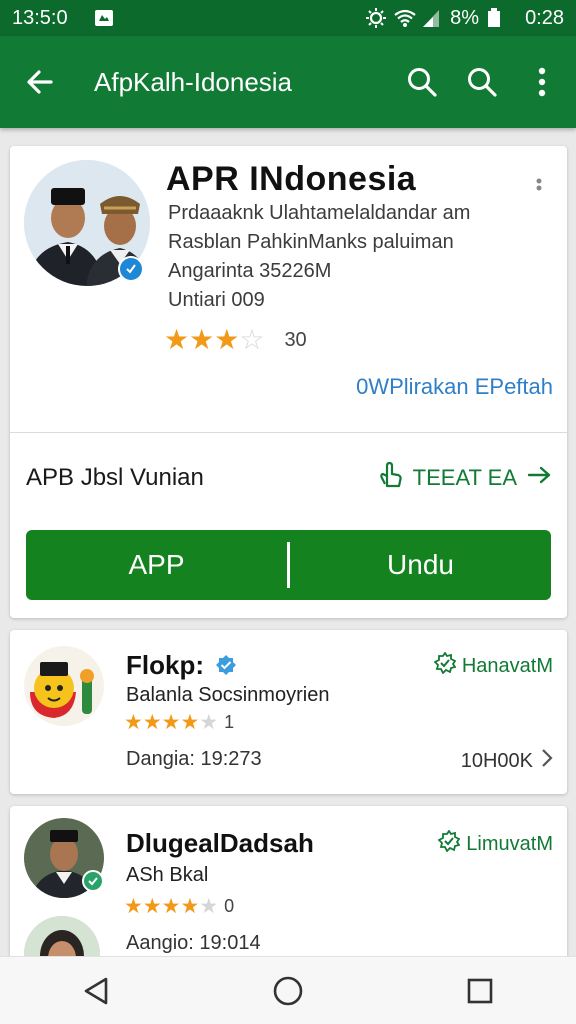  I want to click on item-action-label: HanavatM, so click(507, 665).